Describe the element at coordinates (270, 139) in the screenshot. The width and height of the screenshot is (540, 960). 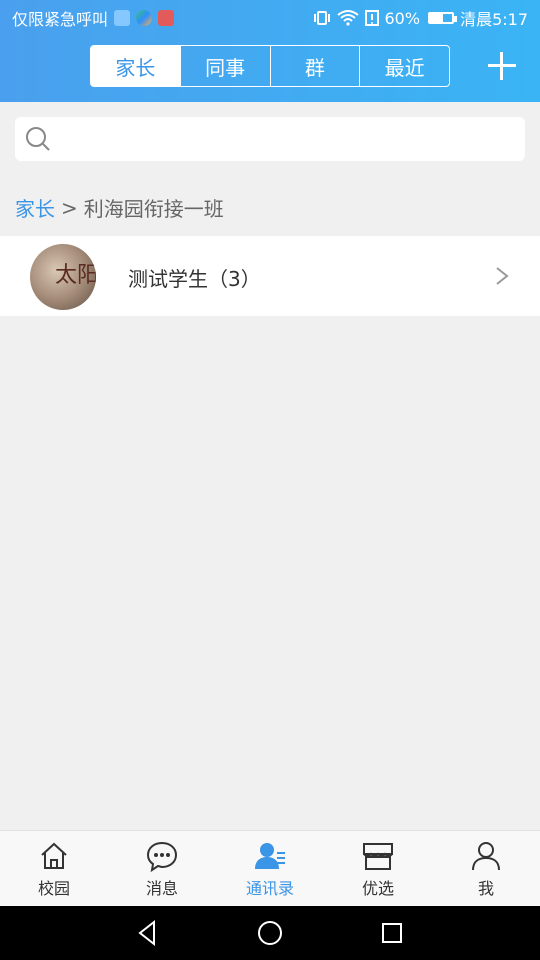
I see `search-bar` at that location.